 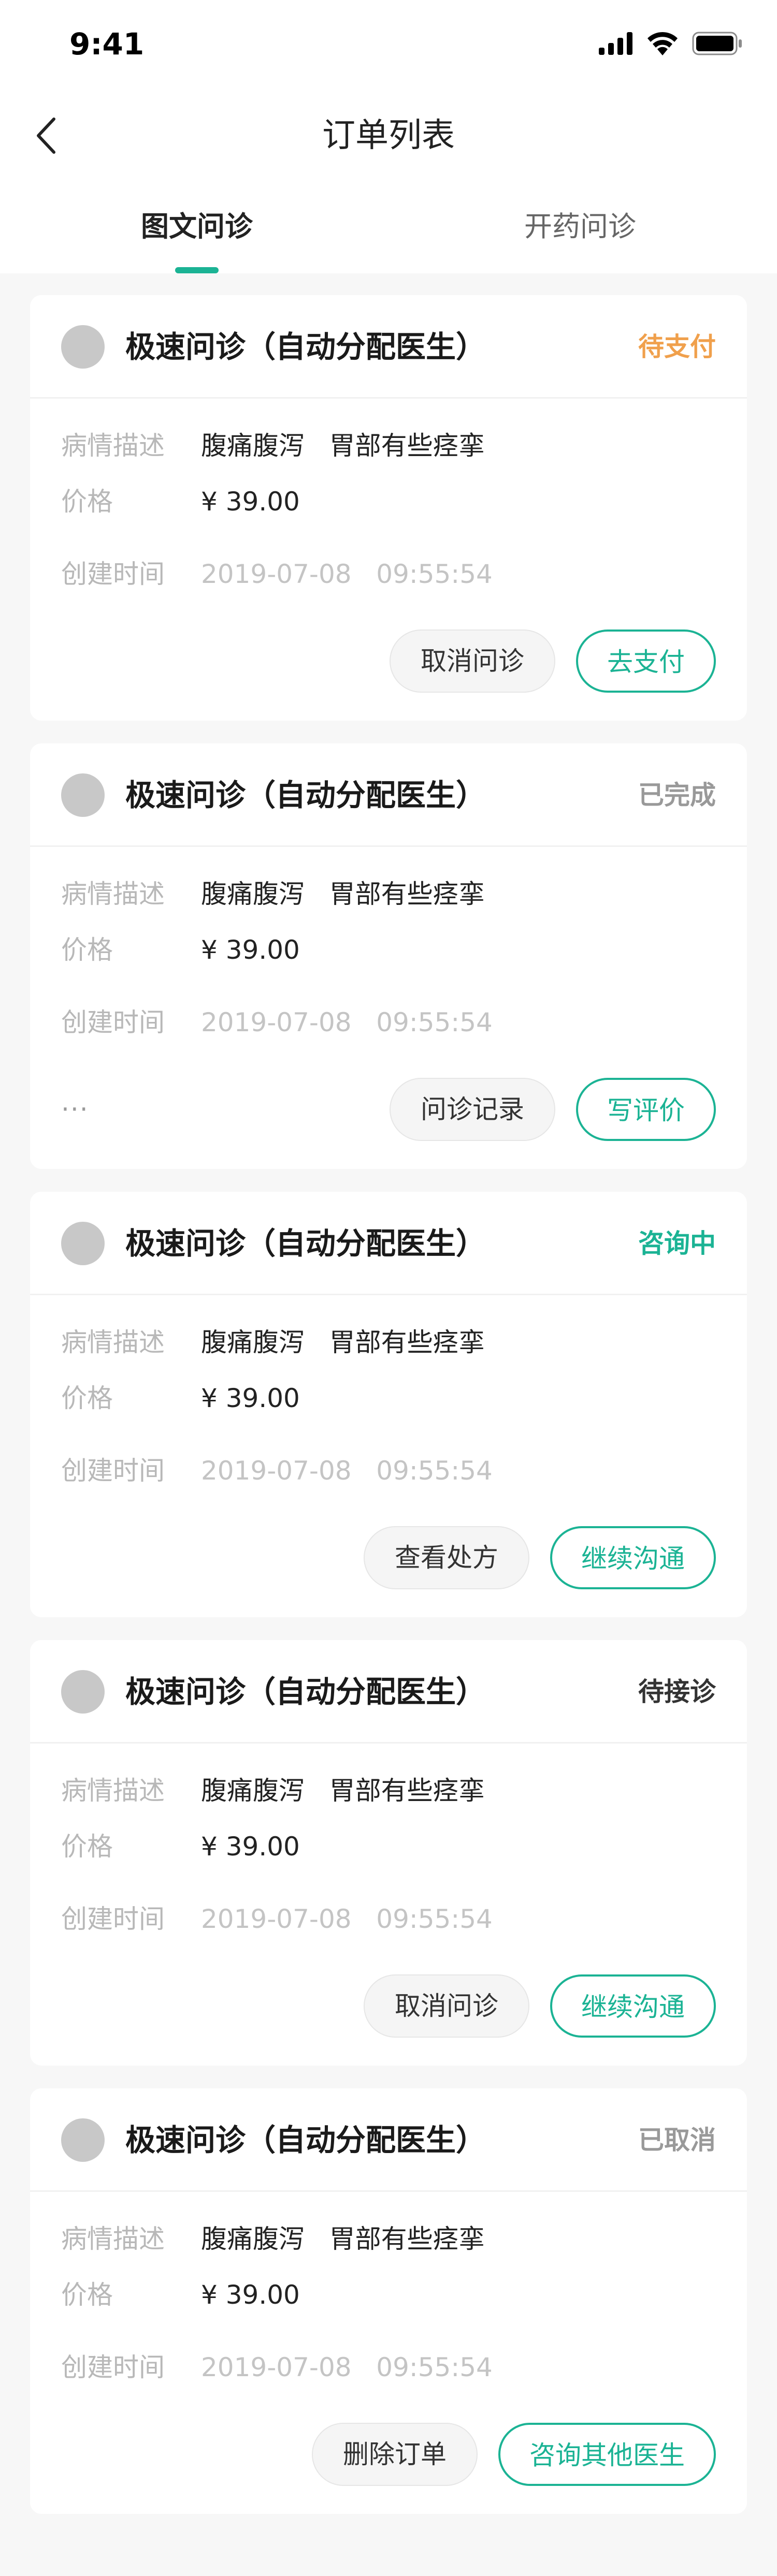 I want to click on order-status: 已完成, so click(x=677, y=795).